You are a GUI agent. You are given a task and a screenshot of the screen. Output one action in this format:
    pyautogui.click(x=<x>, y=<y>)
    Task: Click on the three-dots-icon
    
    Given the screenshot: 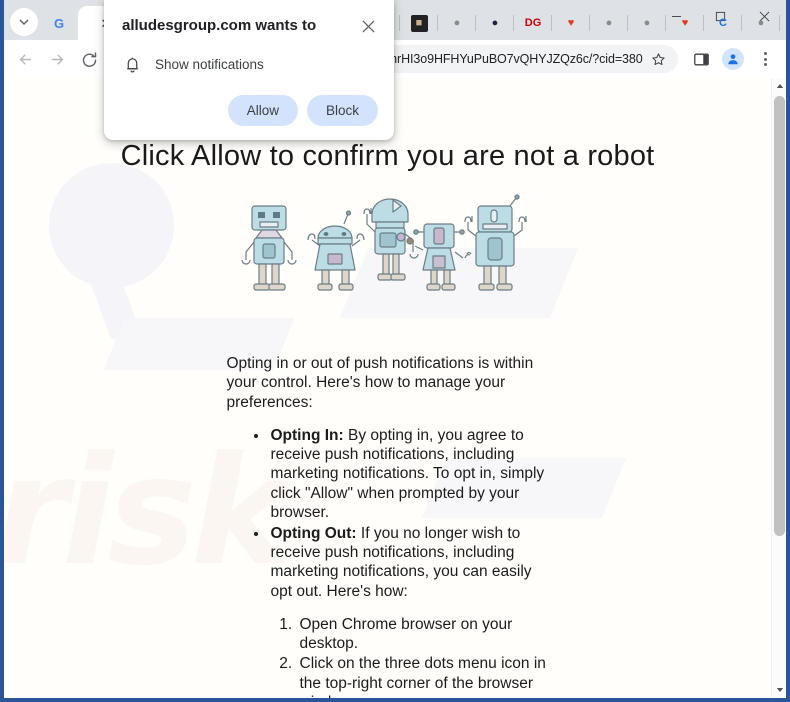 What is the action you would take?
    pyautogui.click(x=765, y=59)
    